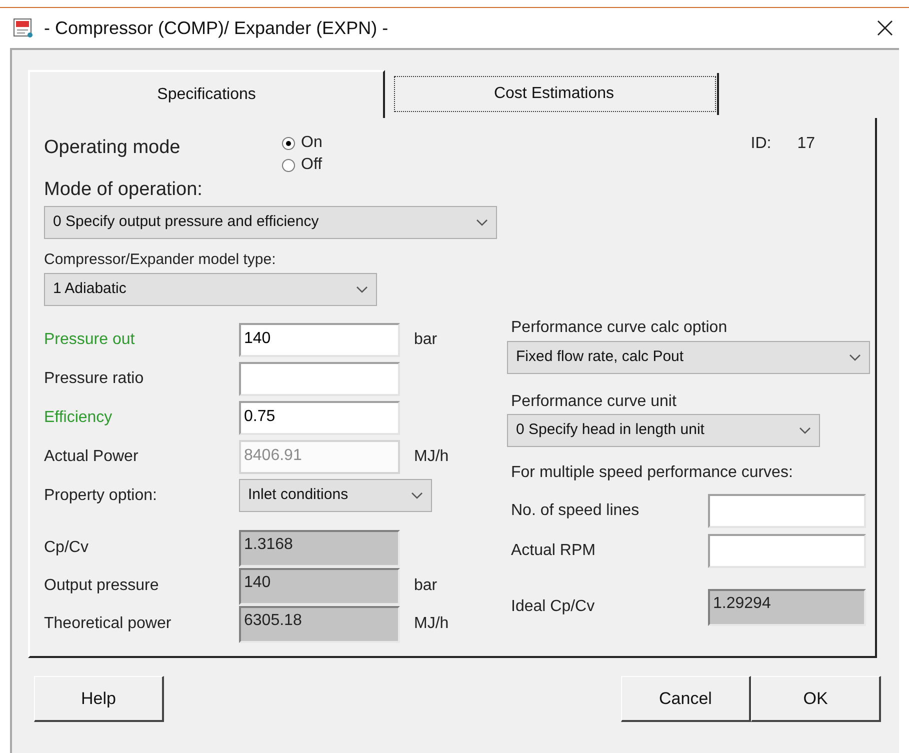  What do you see at coordinates (124, 190) in the screenshot?
I see `field-label: Mode of operation:` at bounding box center [124, 190].